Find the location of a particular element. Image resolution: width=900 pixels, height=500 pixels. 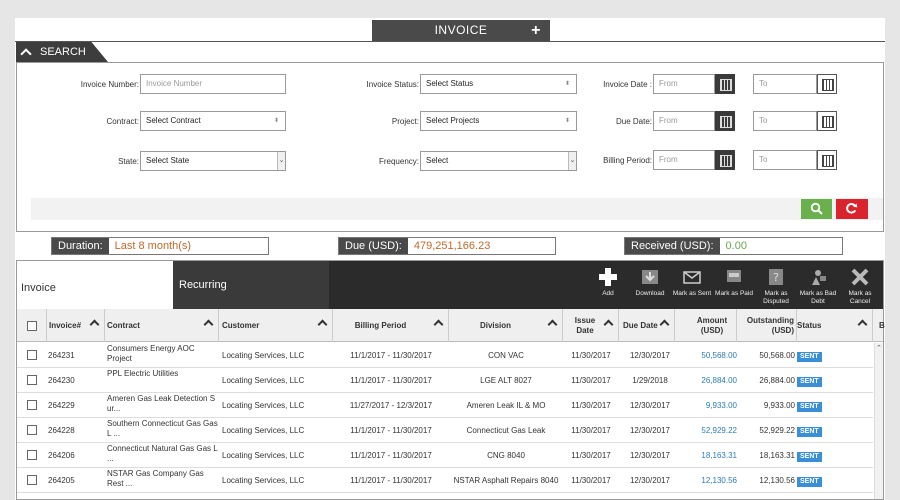

chevron-down-icon: ⌄ is located at coordinates (281, 161).